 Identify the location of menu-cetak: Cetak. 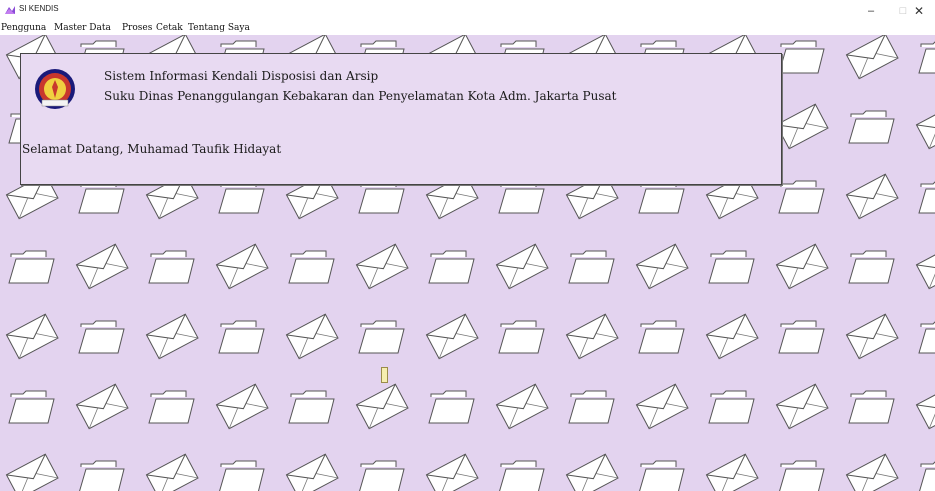
(169, 28).